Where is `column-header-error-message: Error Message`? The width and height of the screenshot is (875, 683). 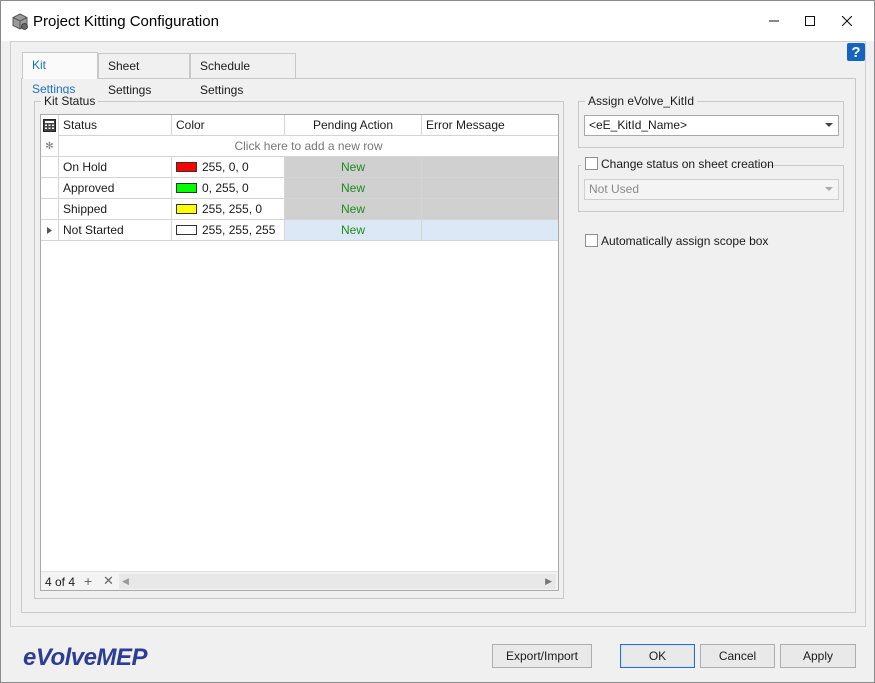
column-header-error-message: Error Message is located at coordinates (490, 125).